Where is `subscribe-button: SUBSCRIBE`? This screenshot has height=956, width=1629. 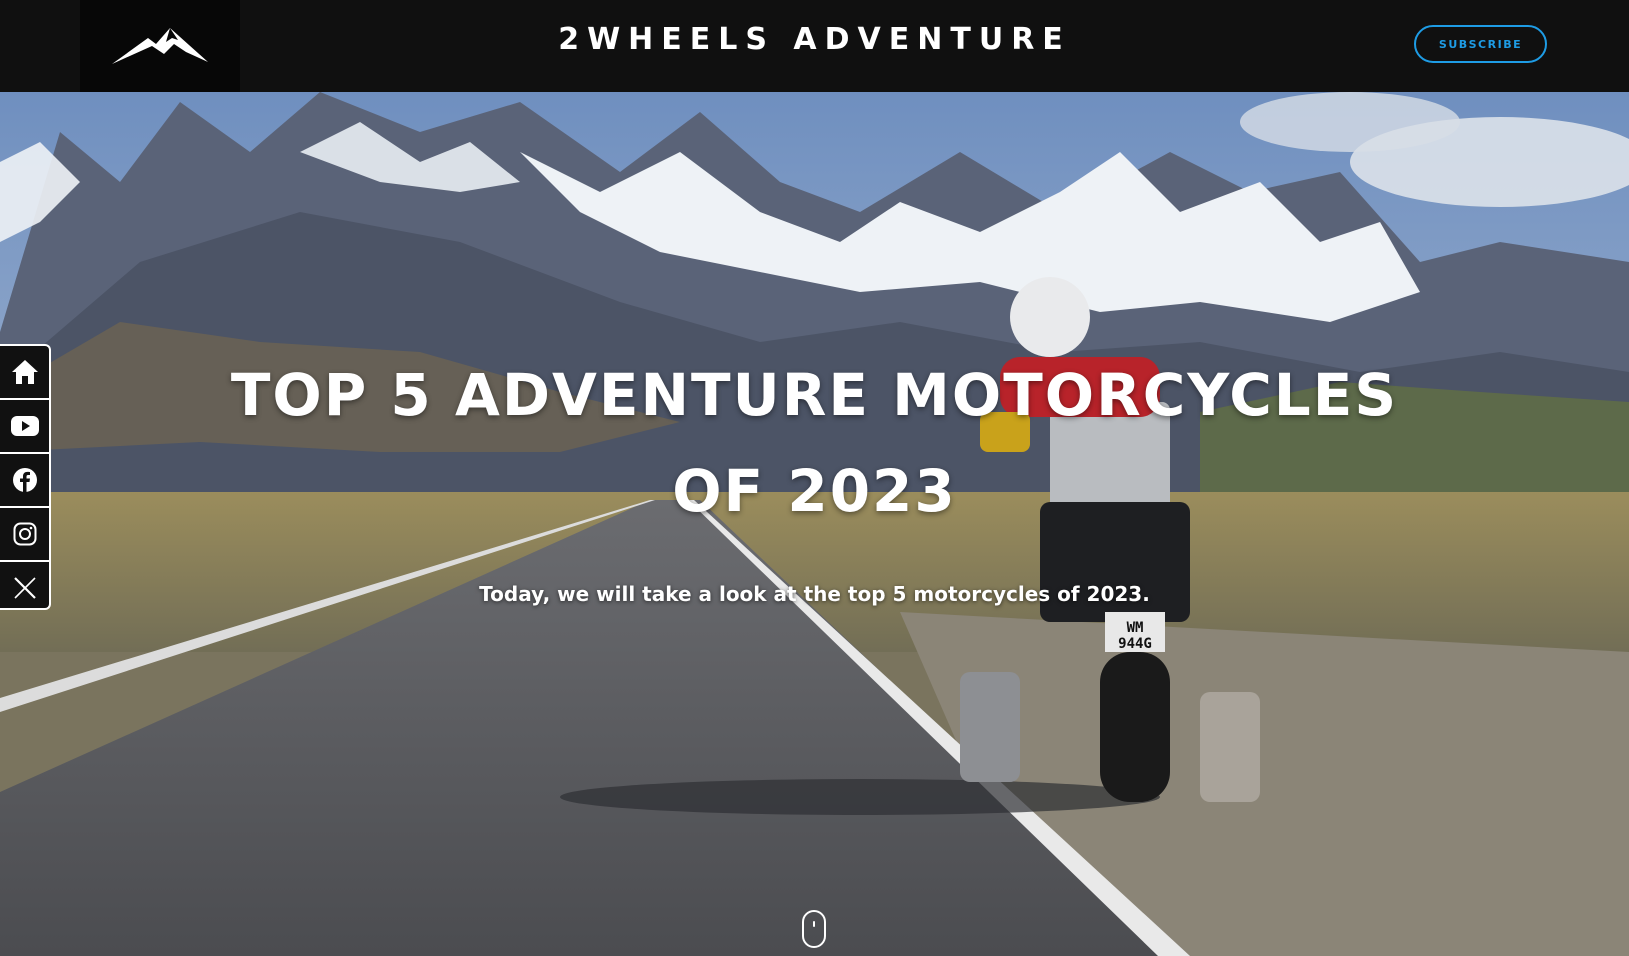 subscribe-button: SUBSCRIBE is located at coordinates (1480, 44).